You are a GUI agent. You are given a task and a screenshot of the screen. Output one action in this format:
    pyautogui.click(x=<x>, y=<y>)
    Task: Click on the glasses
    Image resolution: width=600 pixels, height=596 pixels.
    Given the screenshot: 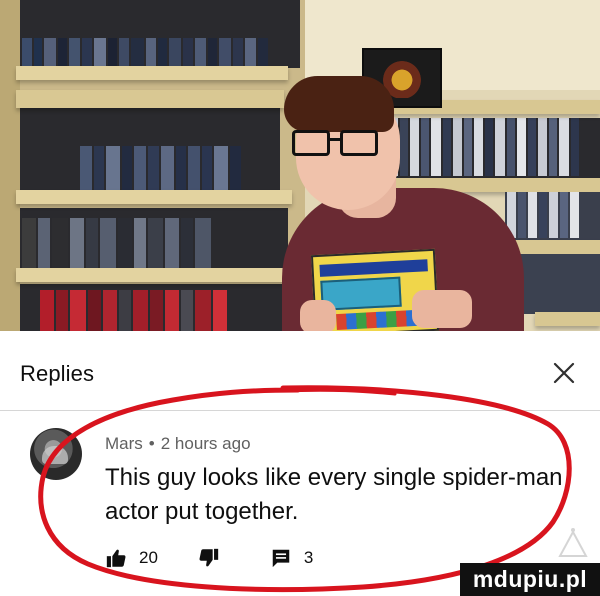 What is the action you would take?
    pyautogui.click(x=338, y=145)
    